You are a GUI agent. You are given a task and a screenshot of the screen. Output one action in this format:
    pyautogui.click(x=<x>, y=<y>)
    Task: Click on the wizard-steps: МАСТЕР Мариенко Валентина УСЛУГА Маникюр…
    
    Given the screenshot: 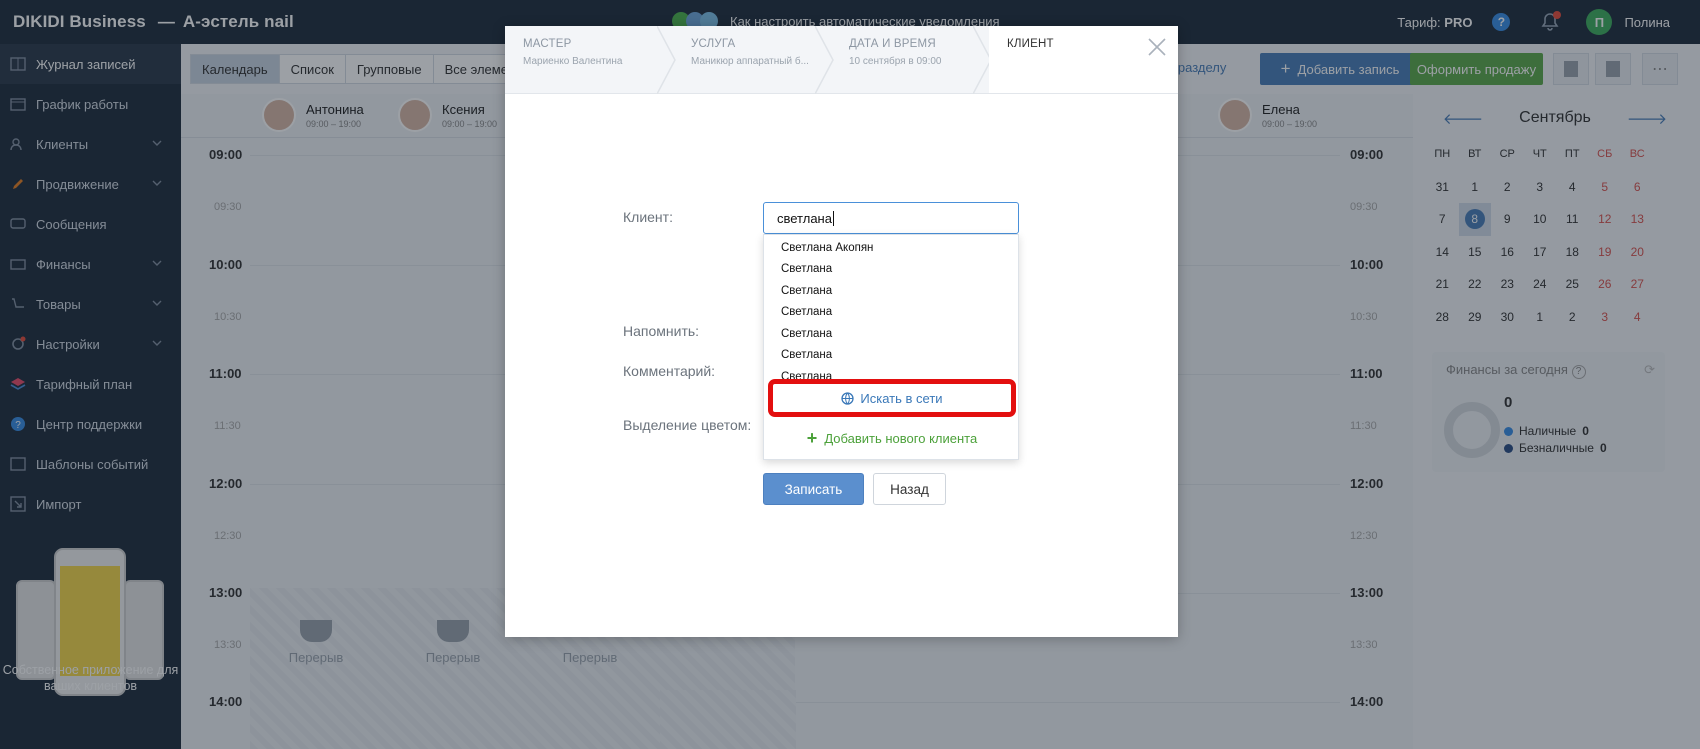 What is the action you would take?
    pyautogui.click(x=841, y=60)
    